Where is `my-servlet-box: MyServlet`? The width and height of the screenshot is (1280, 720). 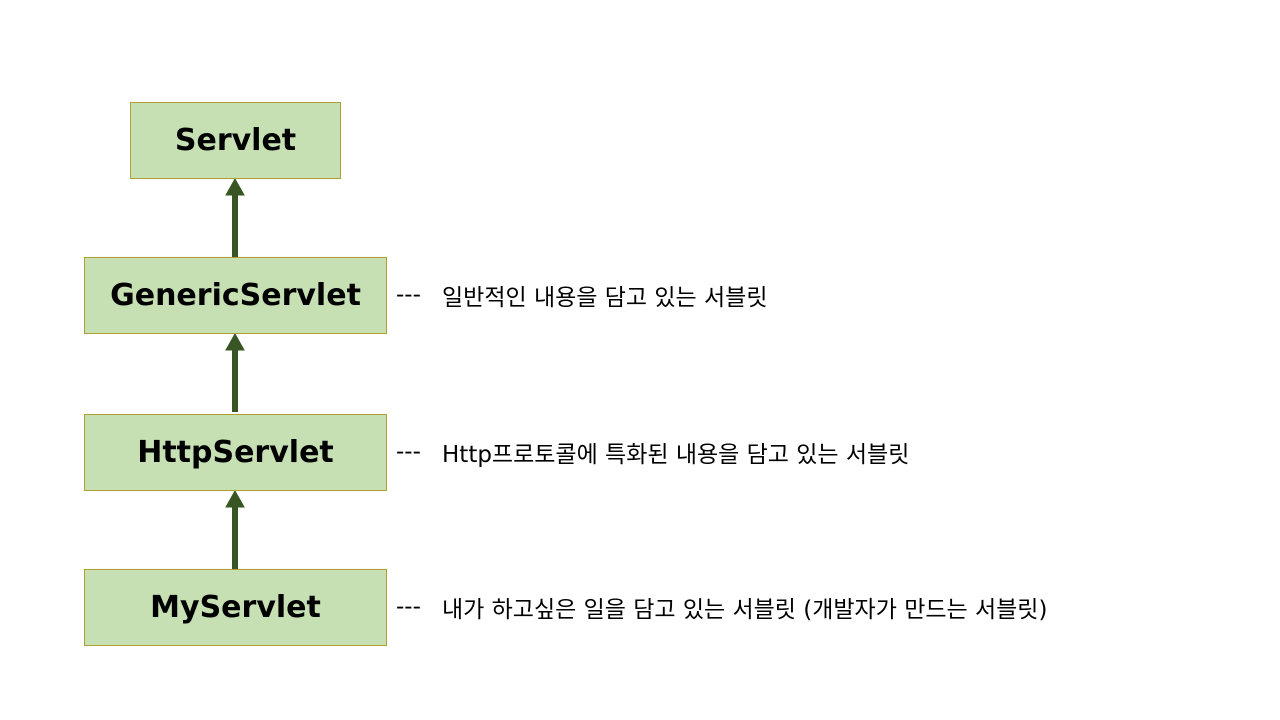
my-servlet-box: MyServlet is located at coordinates (235, 607).